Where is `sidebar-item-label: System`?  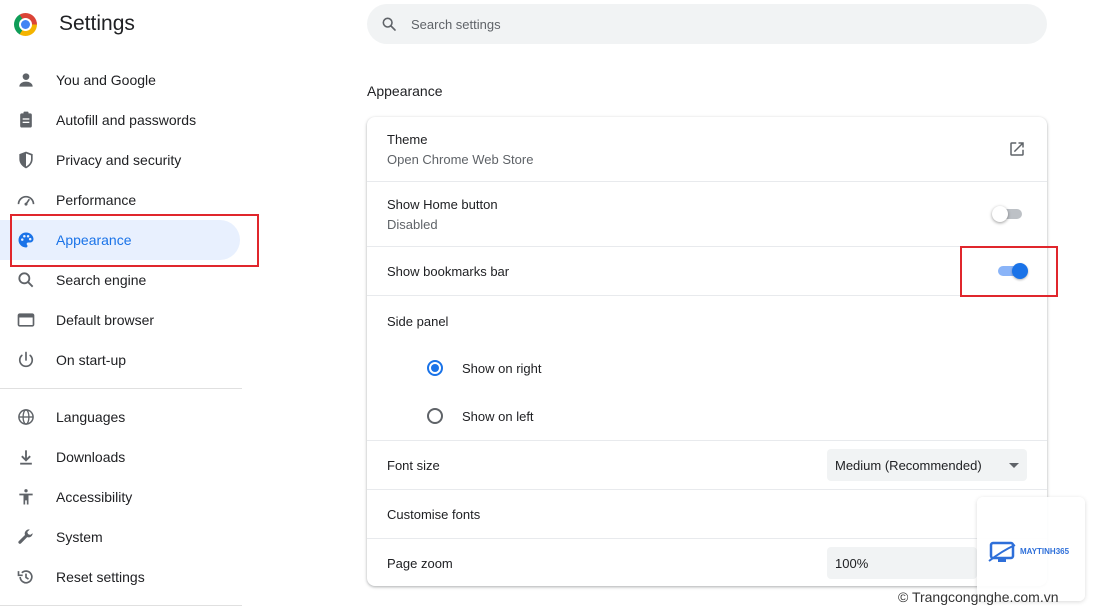 sidebar-item-label: System is located at coordinates (79, 537).